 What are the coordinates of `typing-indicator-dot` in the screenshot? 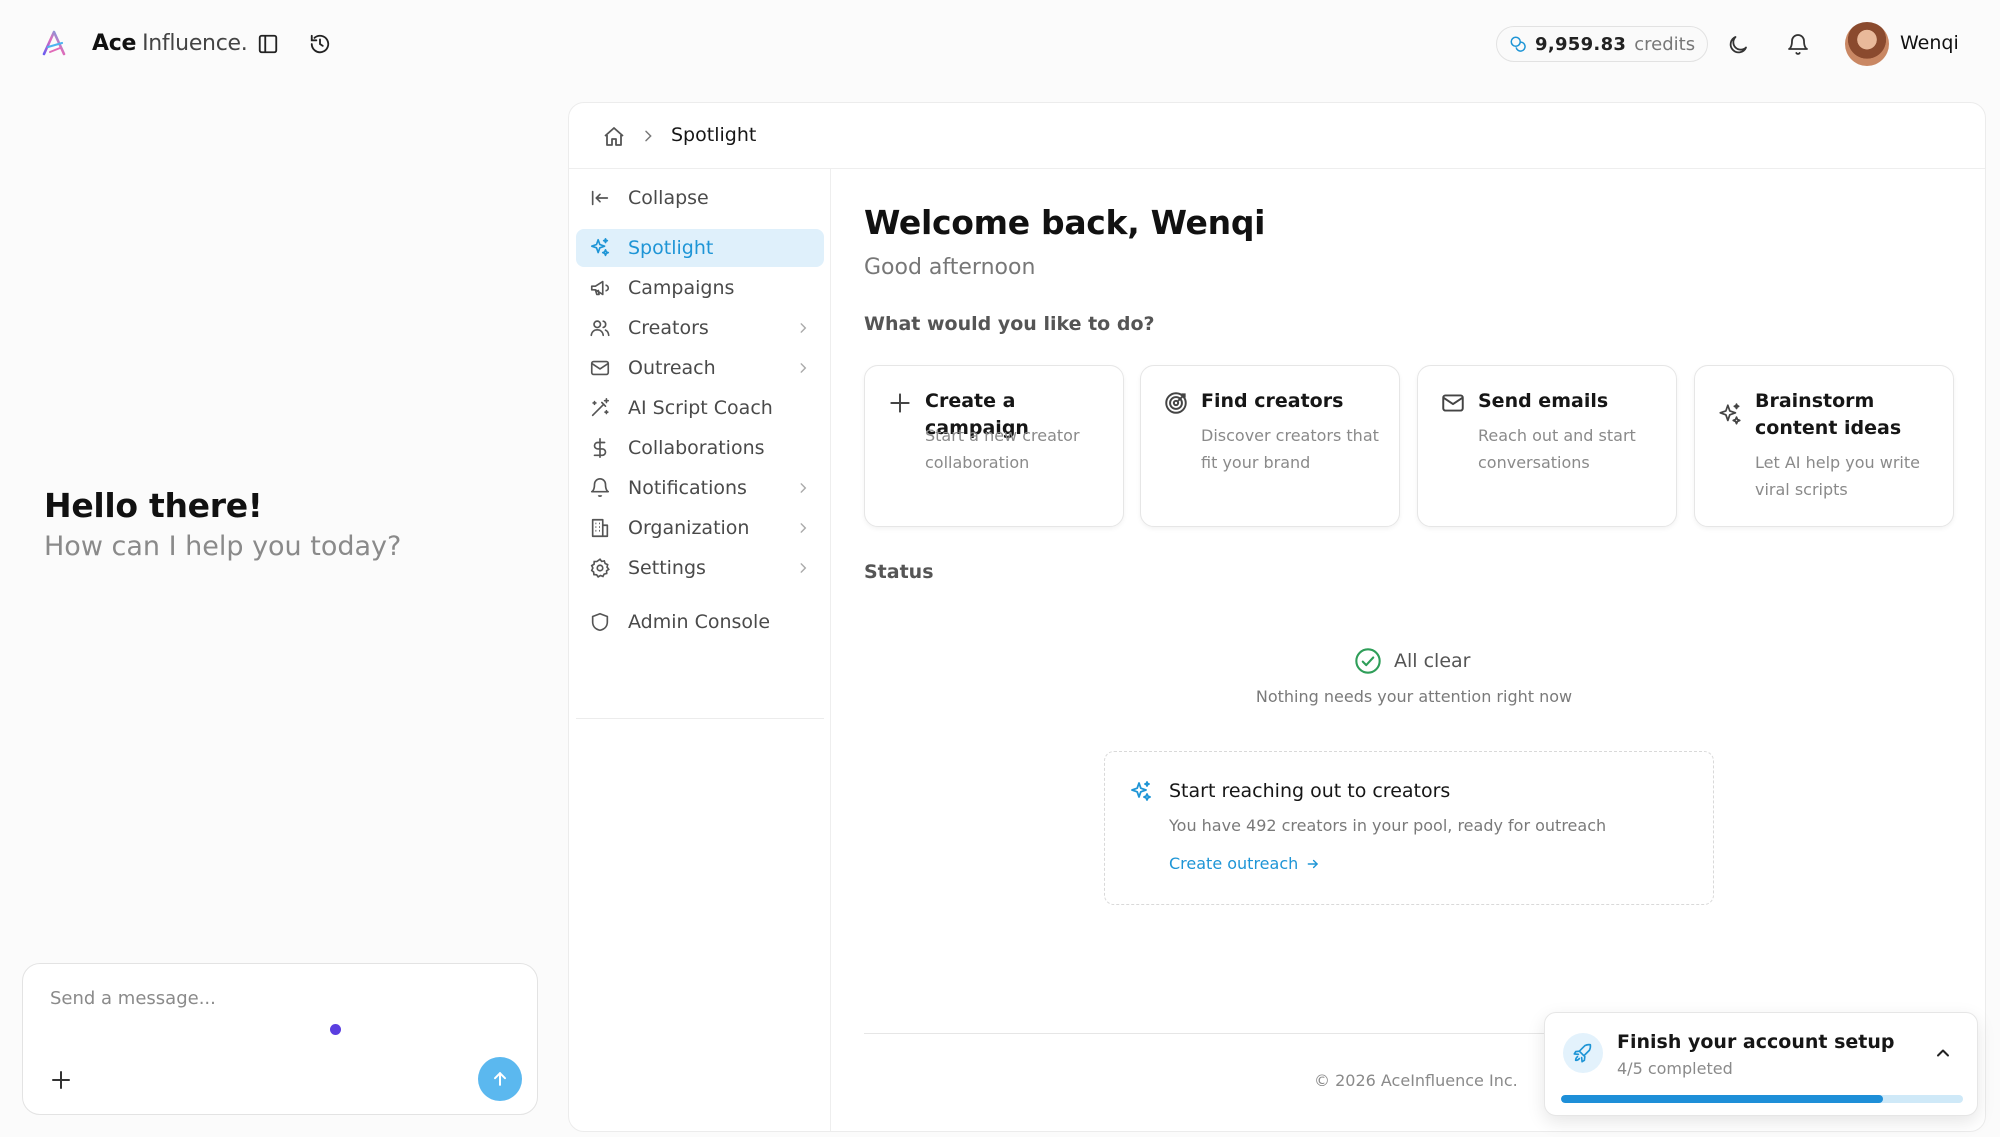 It's located at (335, 1029).